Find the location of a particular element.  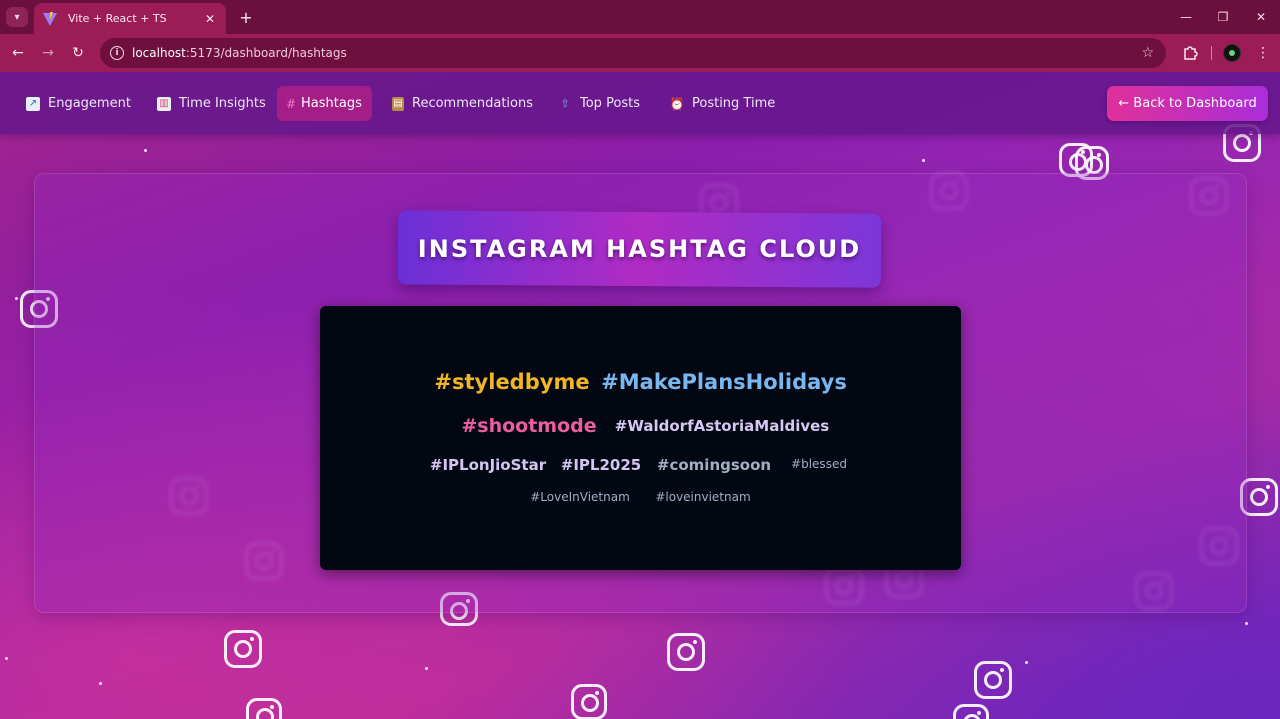

close-window-button: ✕ is located at coordinates (1261, 17).